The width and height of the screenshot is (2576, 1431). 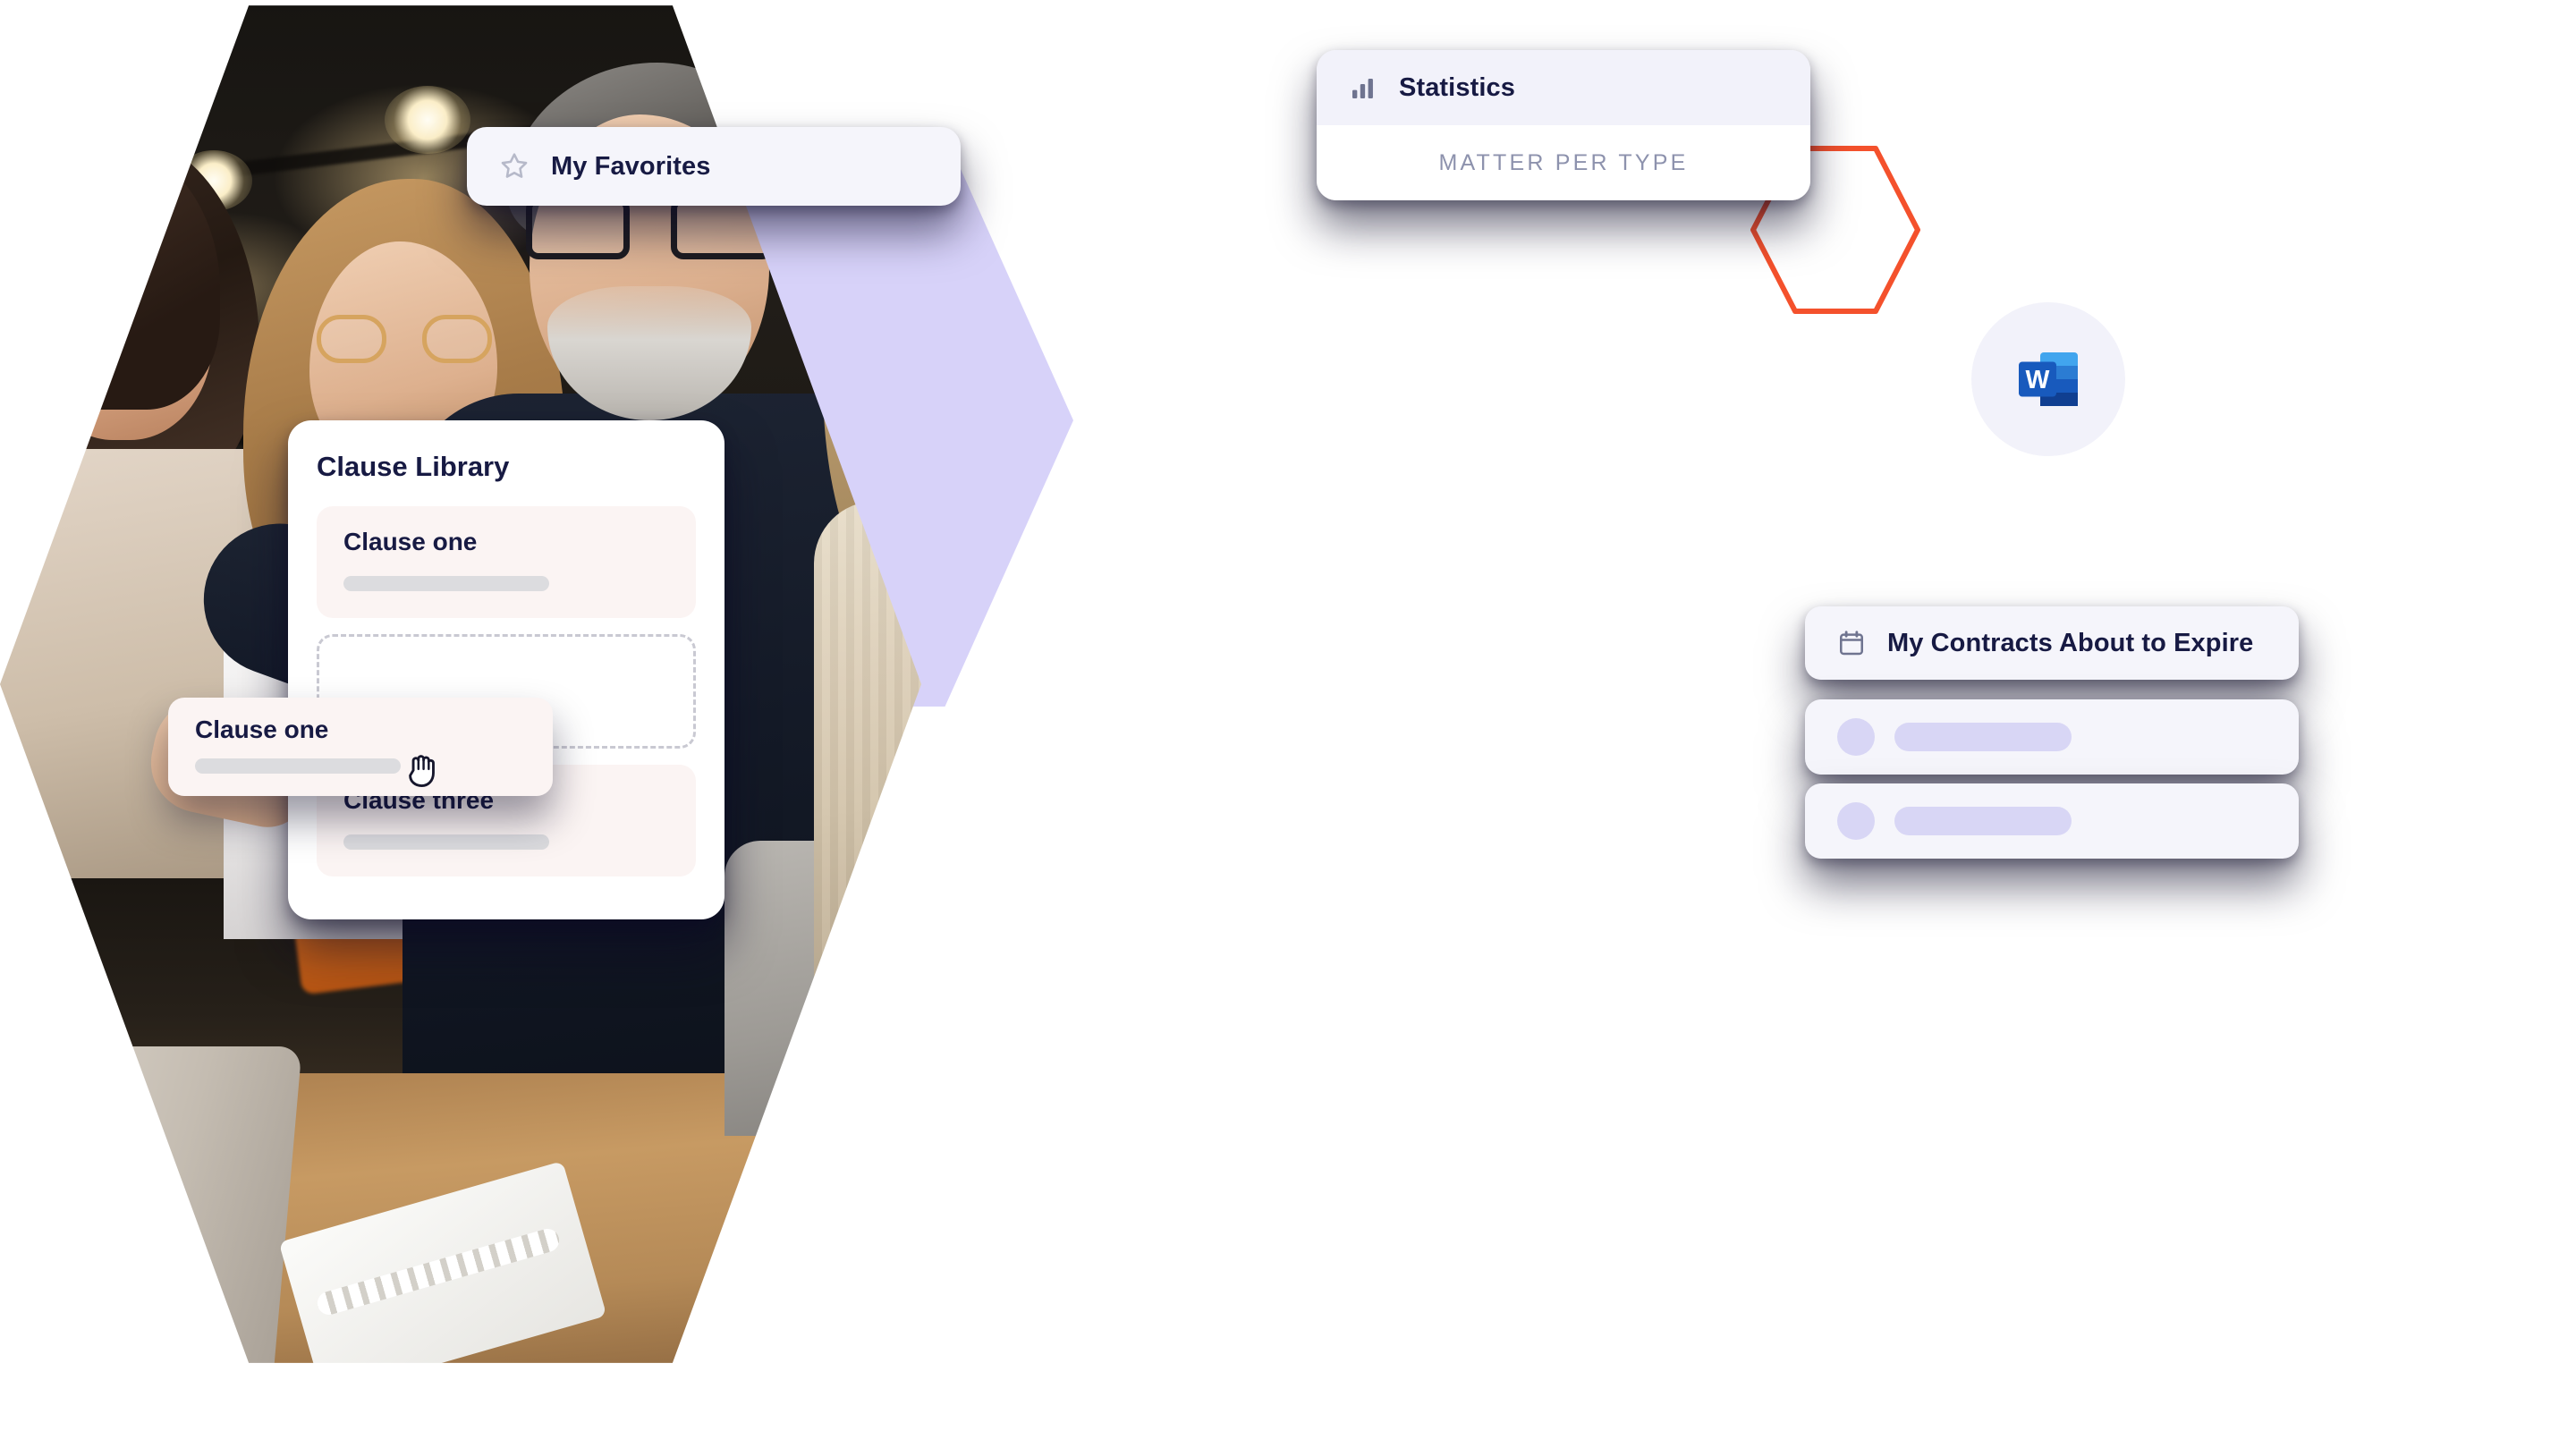 I want to click on statistics-card: Statistics MATTER PER TYPE, so click(x=1563, y=125).